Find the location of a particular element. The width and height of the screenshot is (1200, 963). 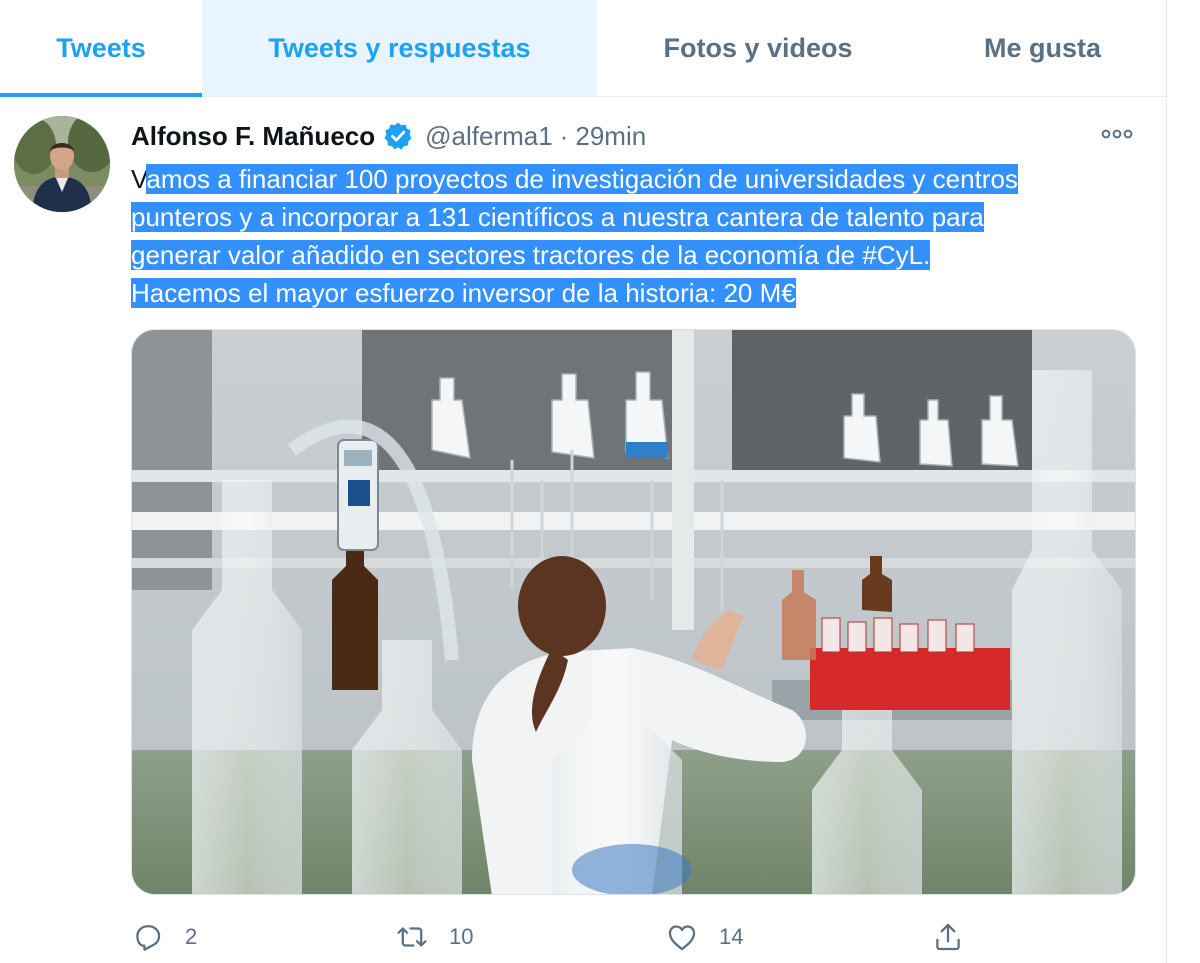

tab-tweets-label: Tweets is located at coordinates (101, 47).